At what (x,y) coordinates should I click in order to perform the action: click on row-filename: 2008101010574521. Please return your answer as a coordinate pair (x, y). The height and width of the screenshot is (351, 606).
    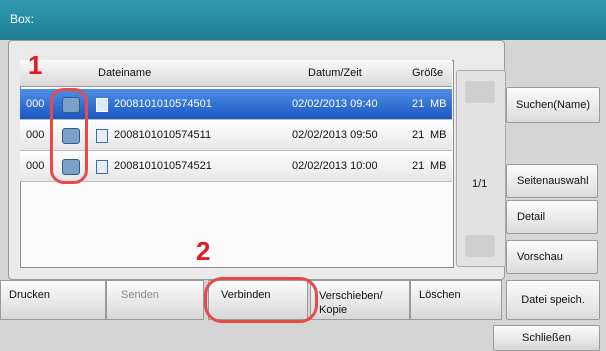
    Looking at the image, I should click on (163, 166).